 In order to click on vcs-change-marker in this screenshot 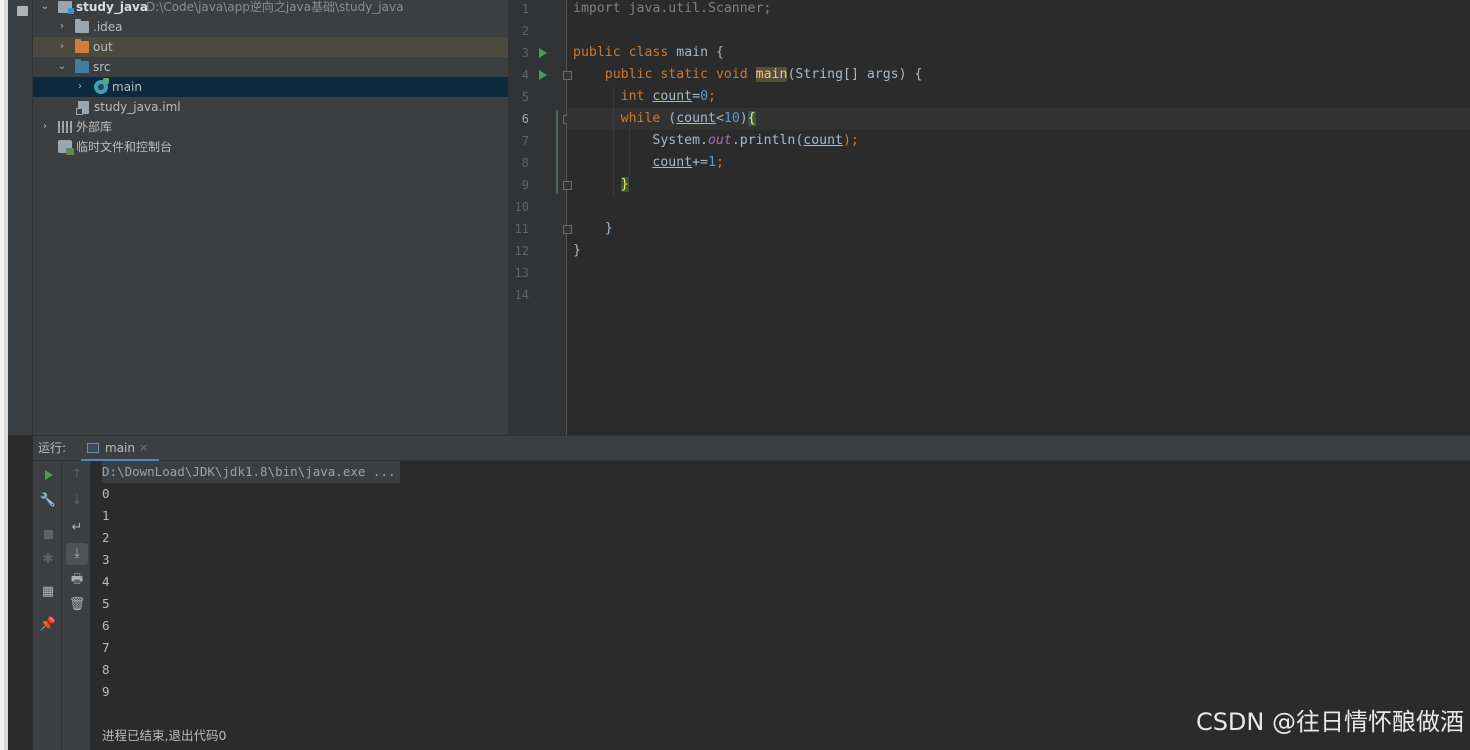, I will do `click(557, 152)`.